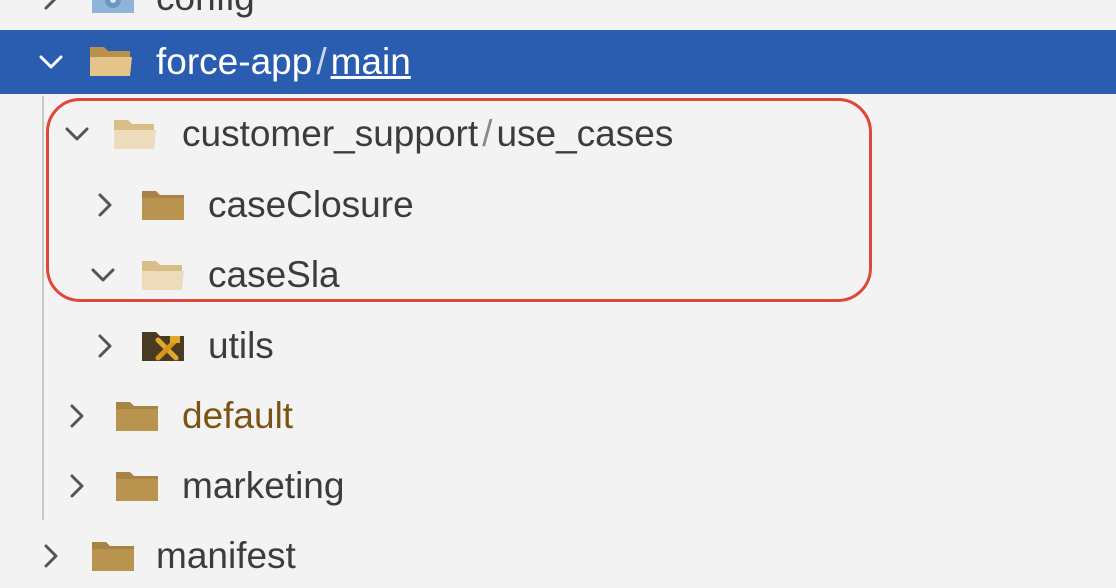  I want to click on tools-folder-icon, so click(163, 346).